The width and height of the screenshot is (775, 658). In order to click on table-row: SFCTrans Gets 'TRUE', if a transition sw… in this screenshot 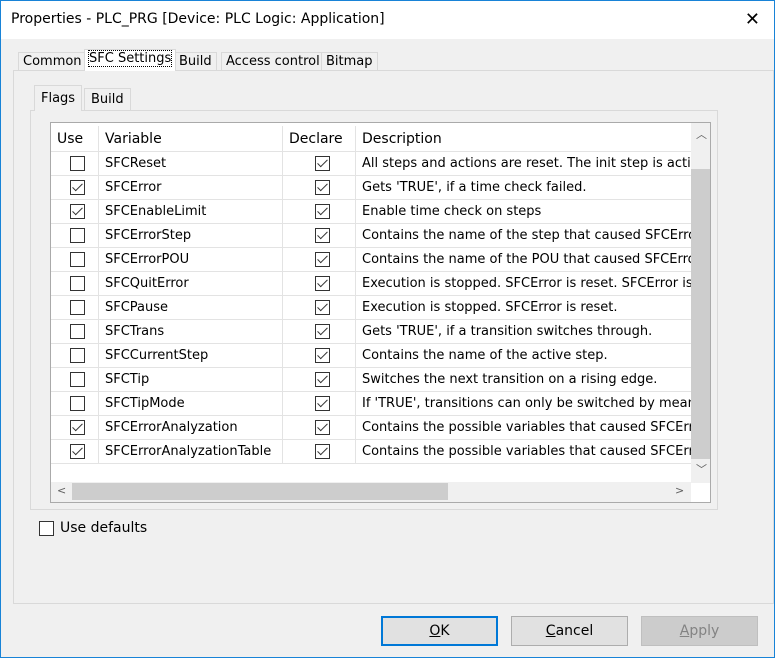, I will do `click(371, 332)`.